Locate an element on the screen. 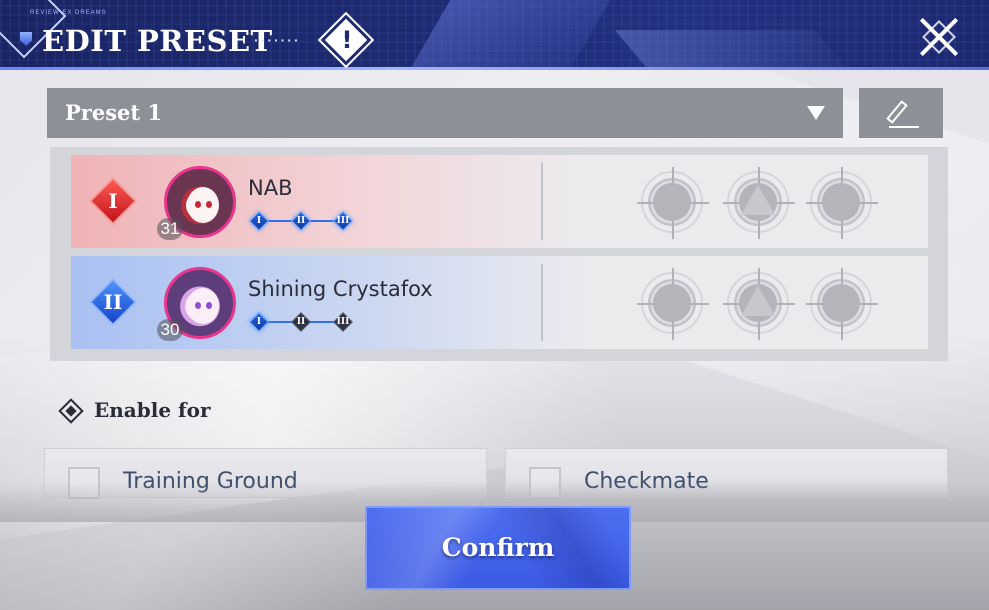 The height and width of the screenshot is (610, 989). close-button is located at coordinates (939, 37).